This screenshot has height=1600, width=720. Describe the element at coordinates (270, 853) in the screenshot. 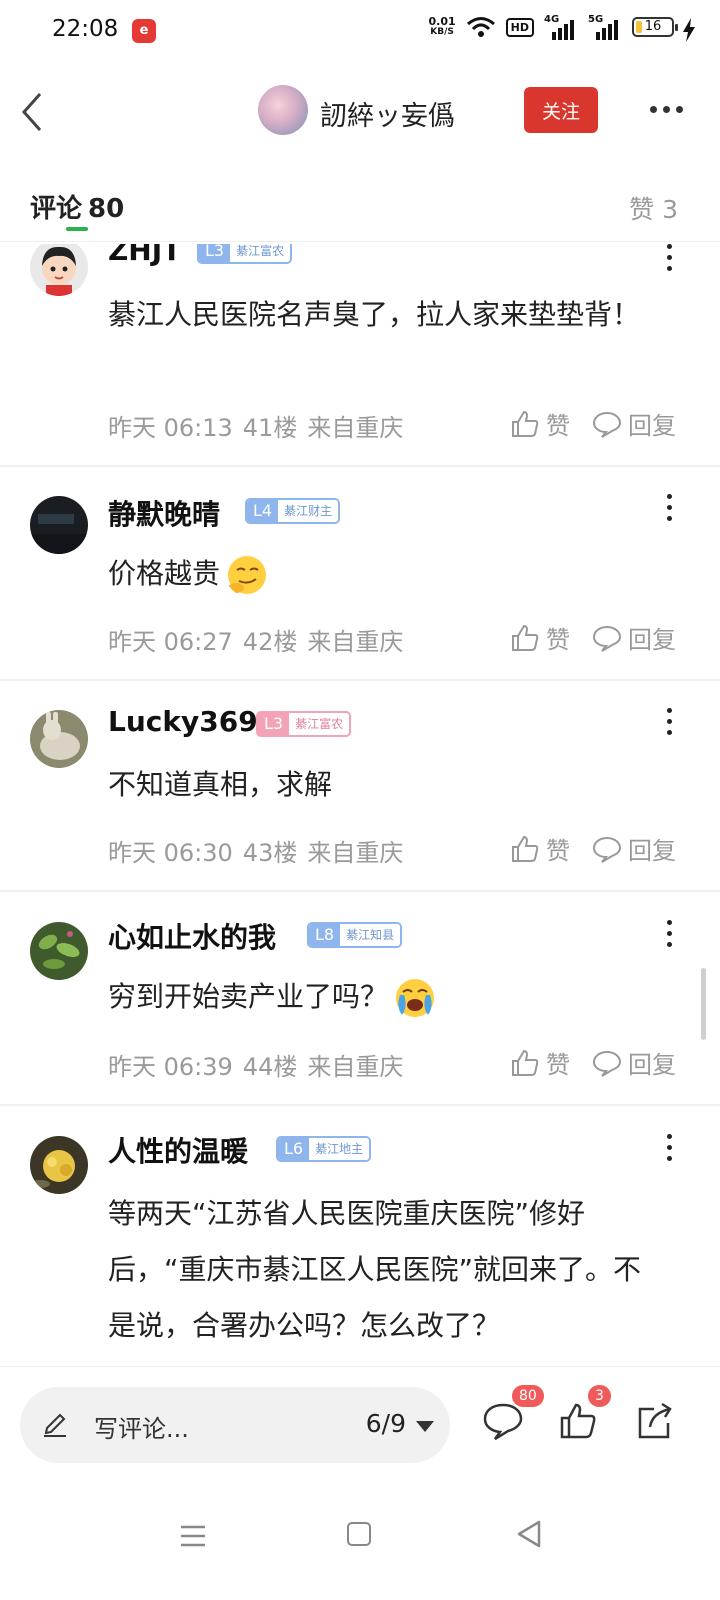

I see `comment-floor: 43楼` at that location.